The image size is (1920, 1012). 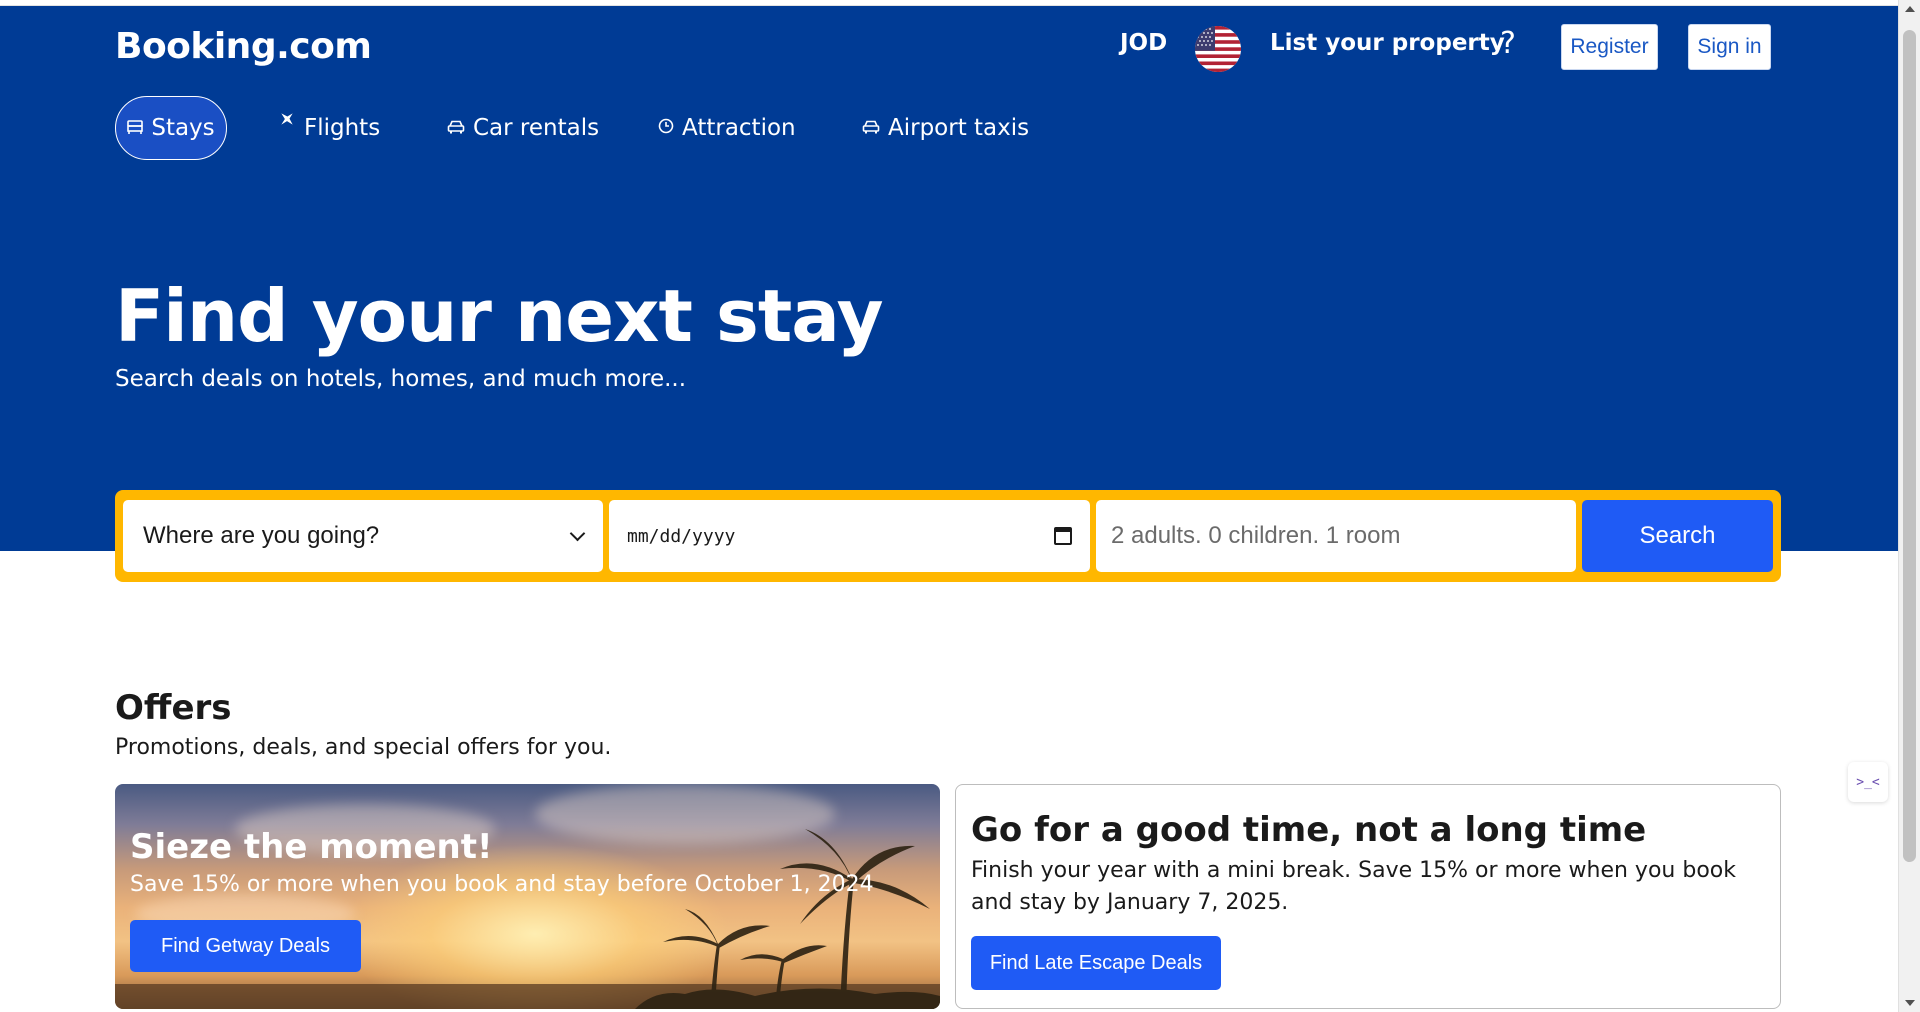 I want to click on page-scrollbar, so click(x=1909, y=506).